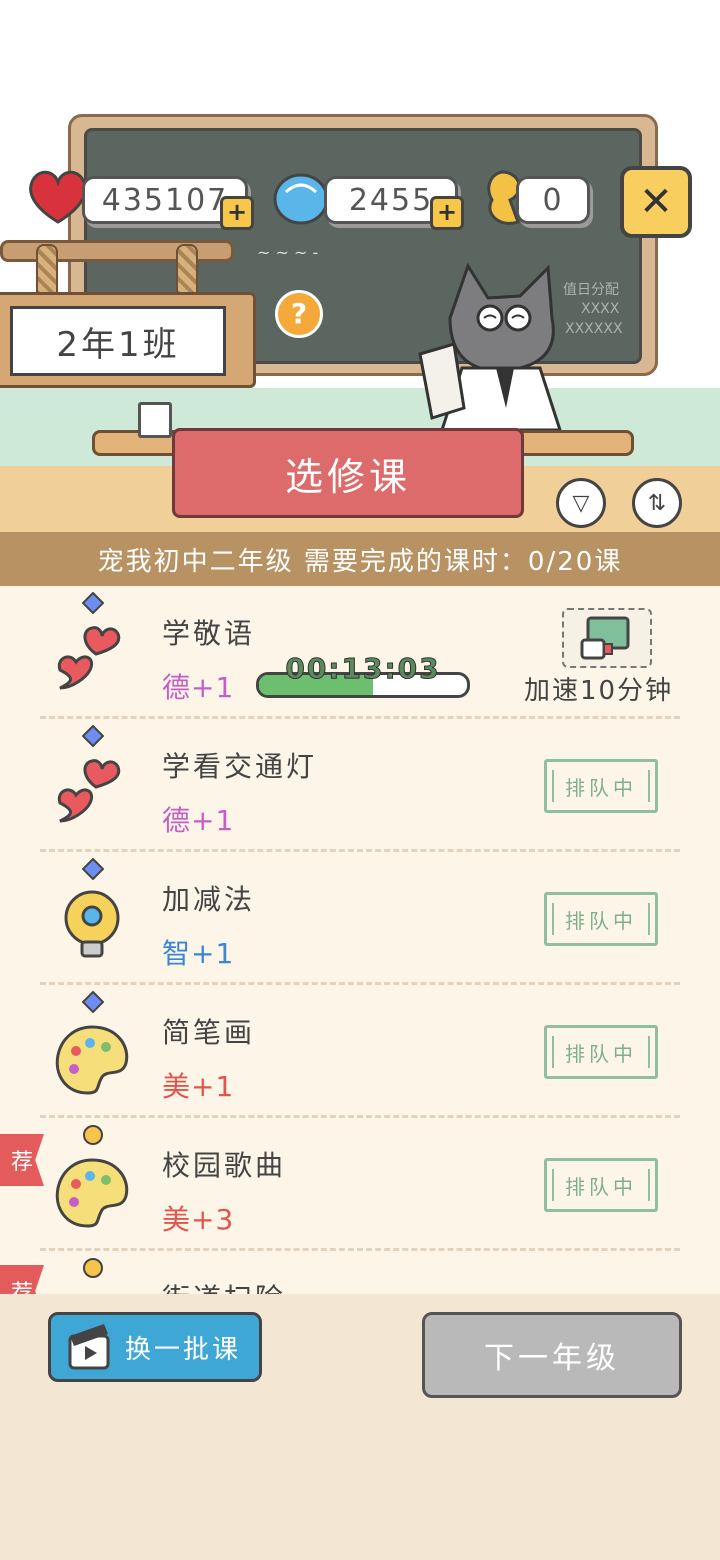 Image resolution: width=720 pixels, height=1560 pixels. What do you see at coordinates (447, 213) in the screenshot?
I see `add-gems-button: +` at bounding box center [447, 213].